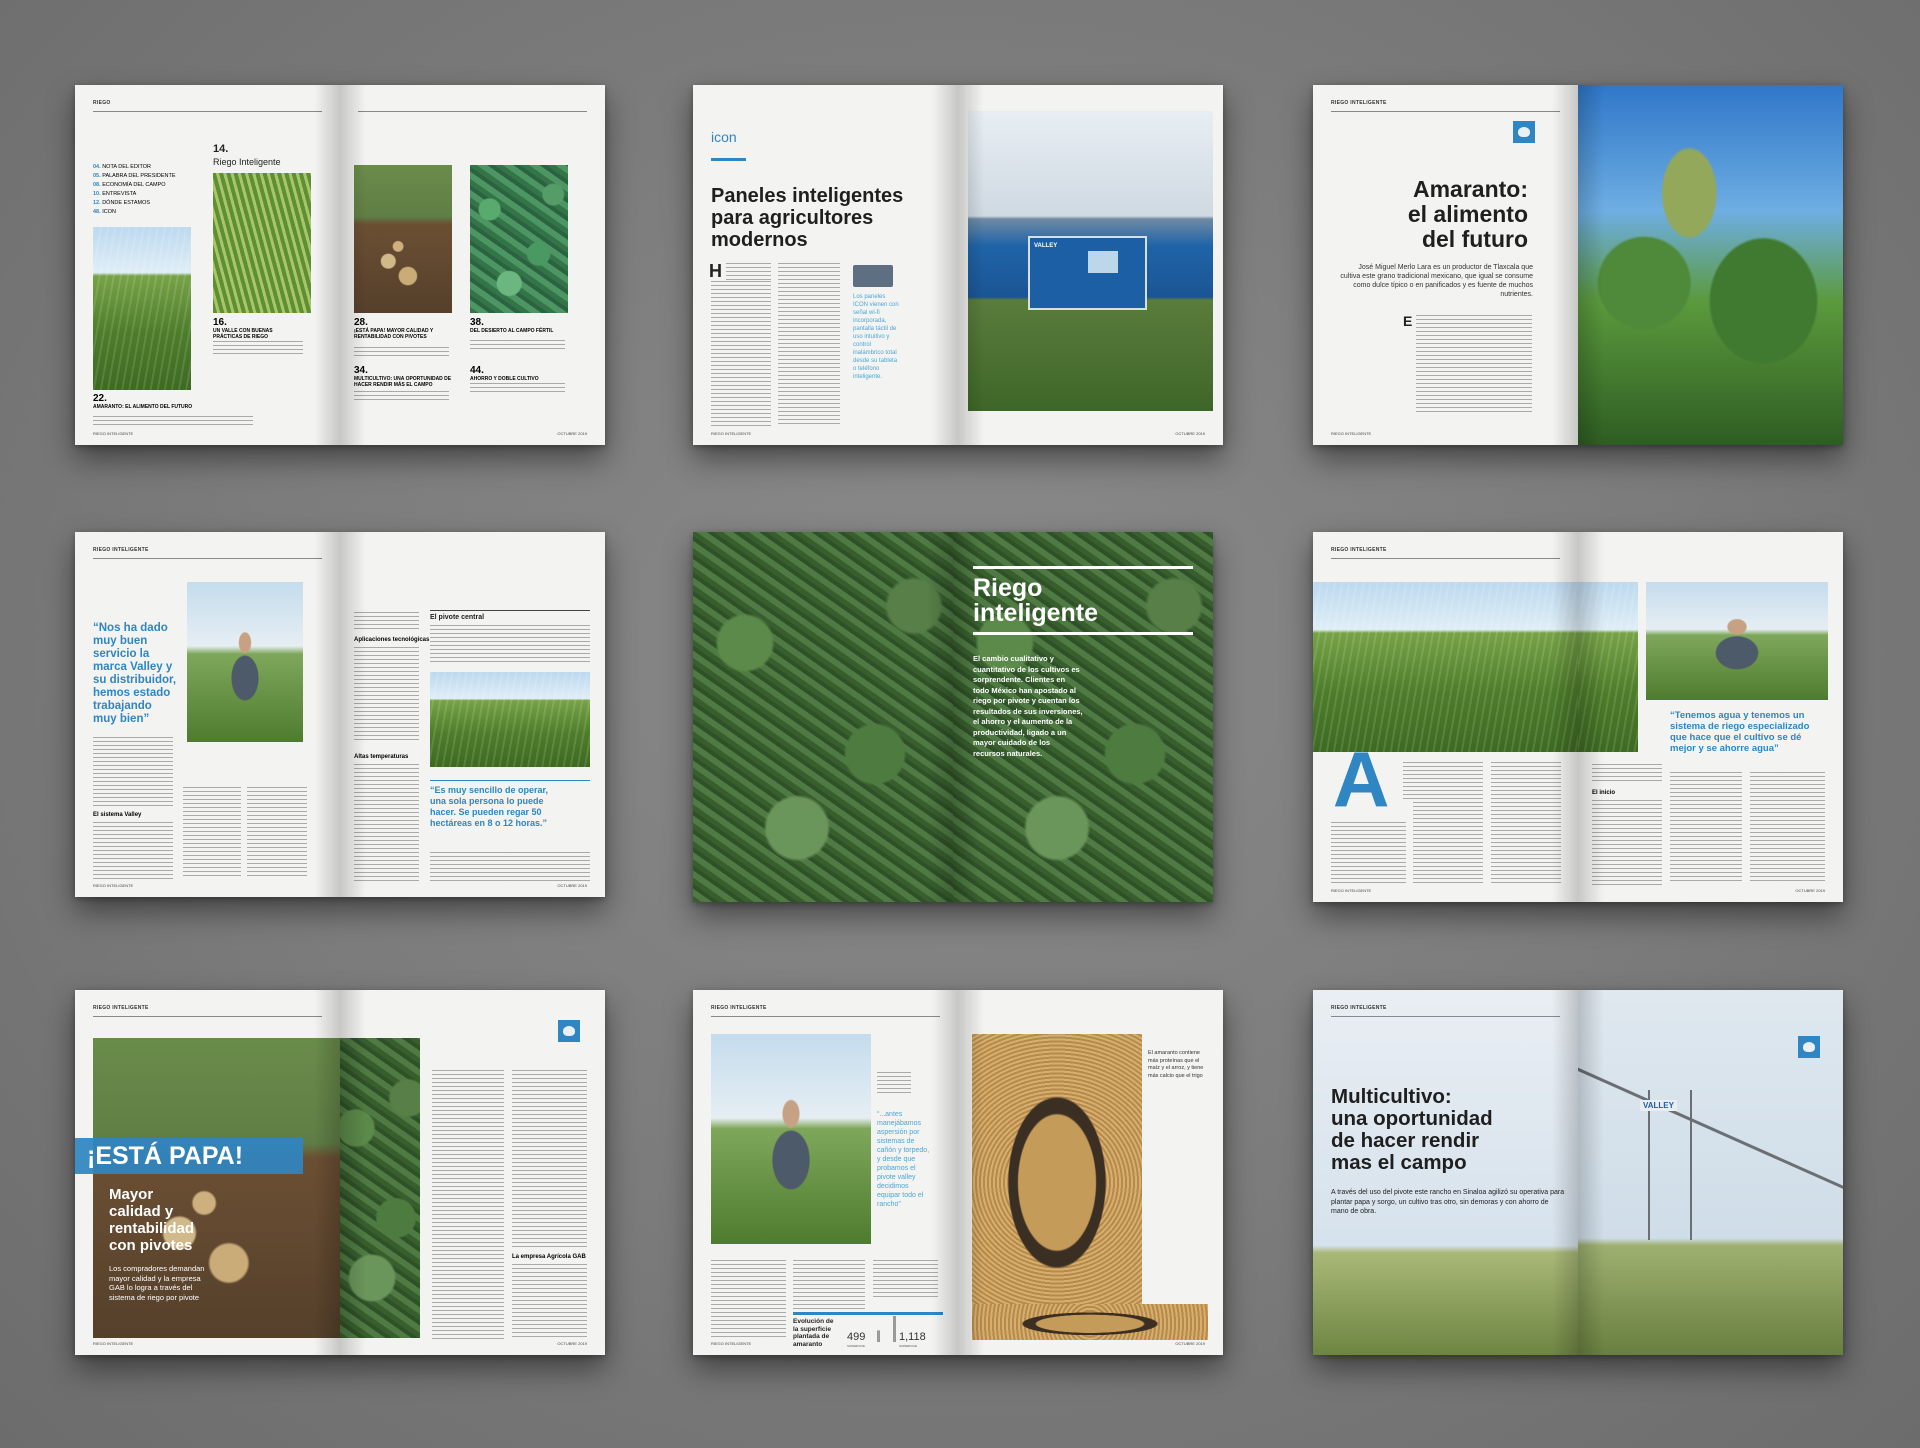 The image size is (1920, 1448). Describe the element at coordinates (525, 325) in the screenshot. I see `toc-entry: 38. DEL DESIERTO AL CAMPO FÉRTIL` at that location.